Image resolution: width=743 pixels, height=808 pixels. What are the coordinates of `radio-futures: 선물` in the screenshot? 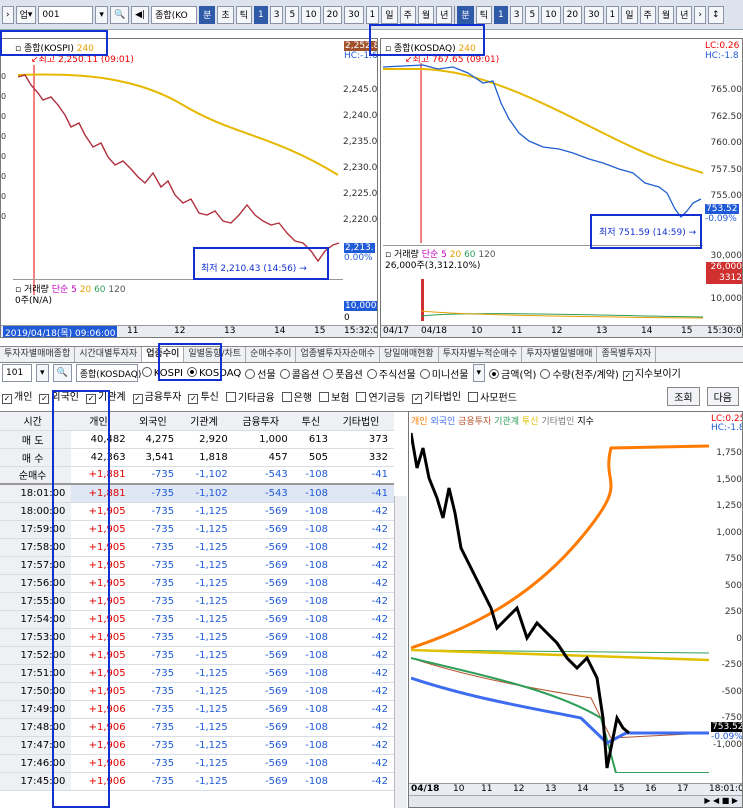 It's located at (260, 373).